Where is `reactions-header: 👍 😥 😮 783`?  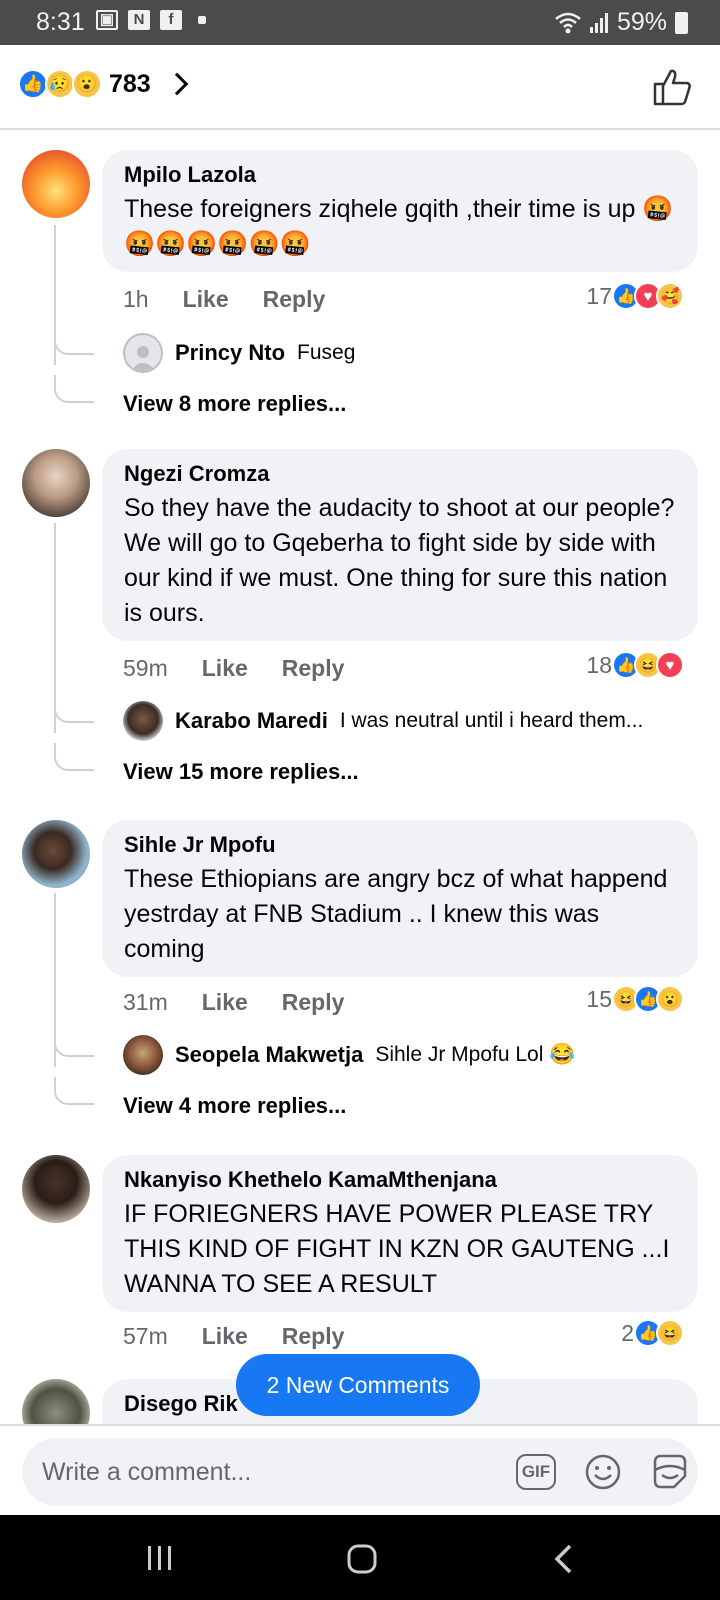 reactions-header: 👍 😥 😮 783 is located at coordinates (360, 87).